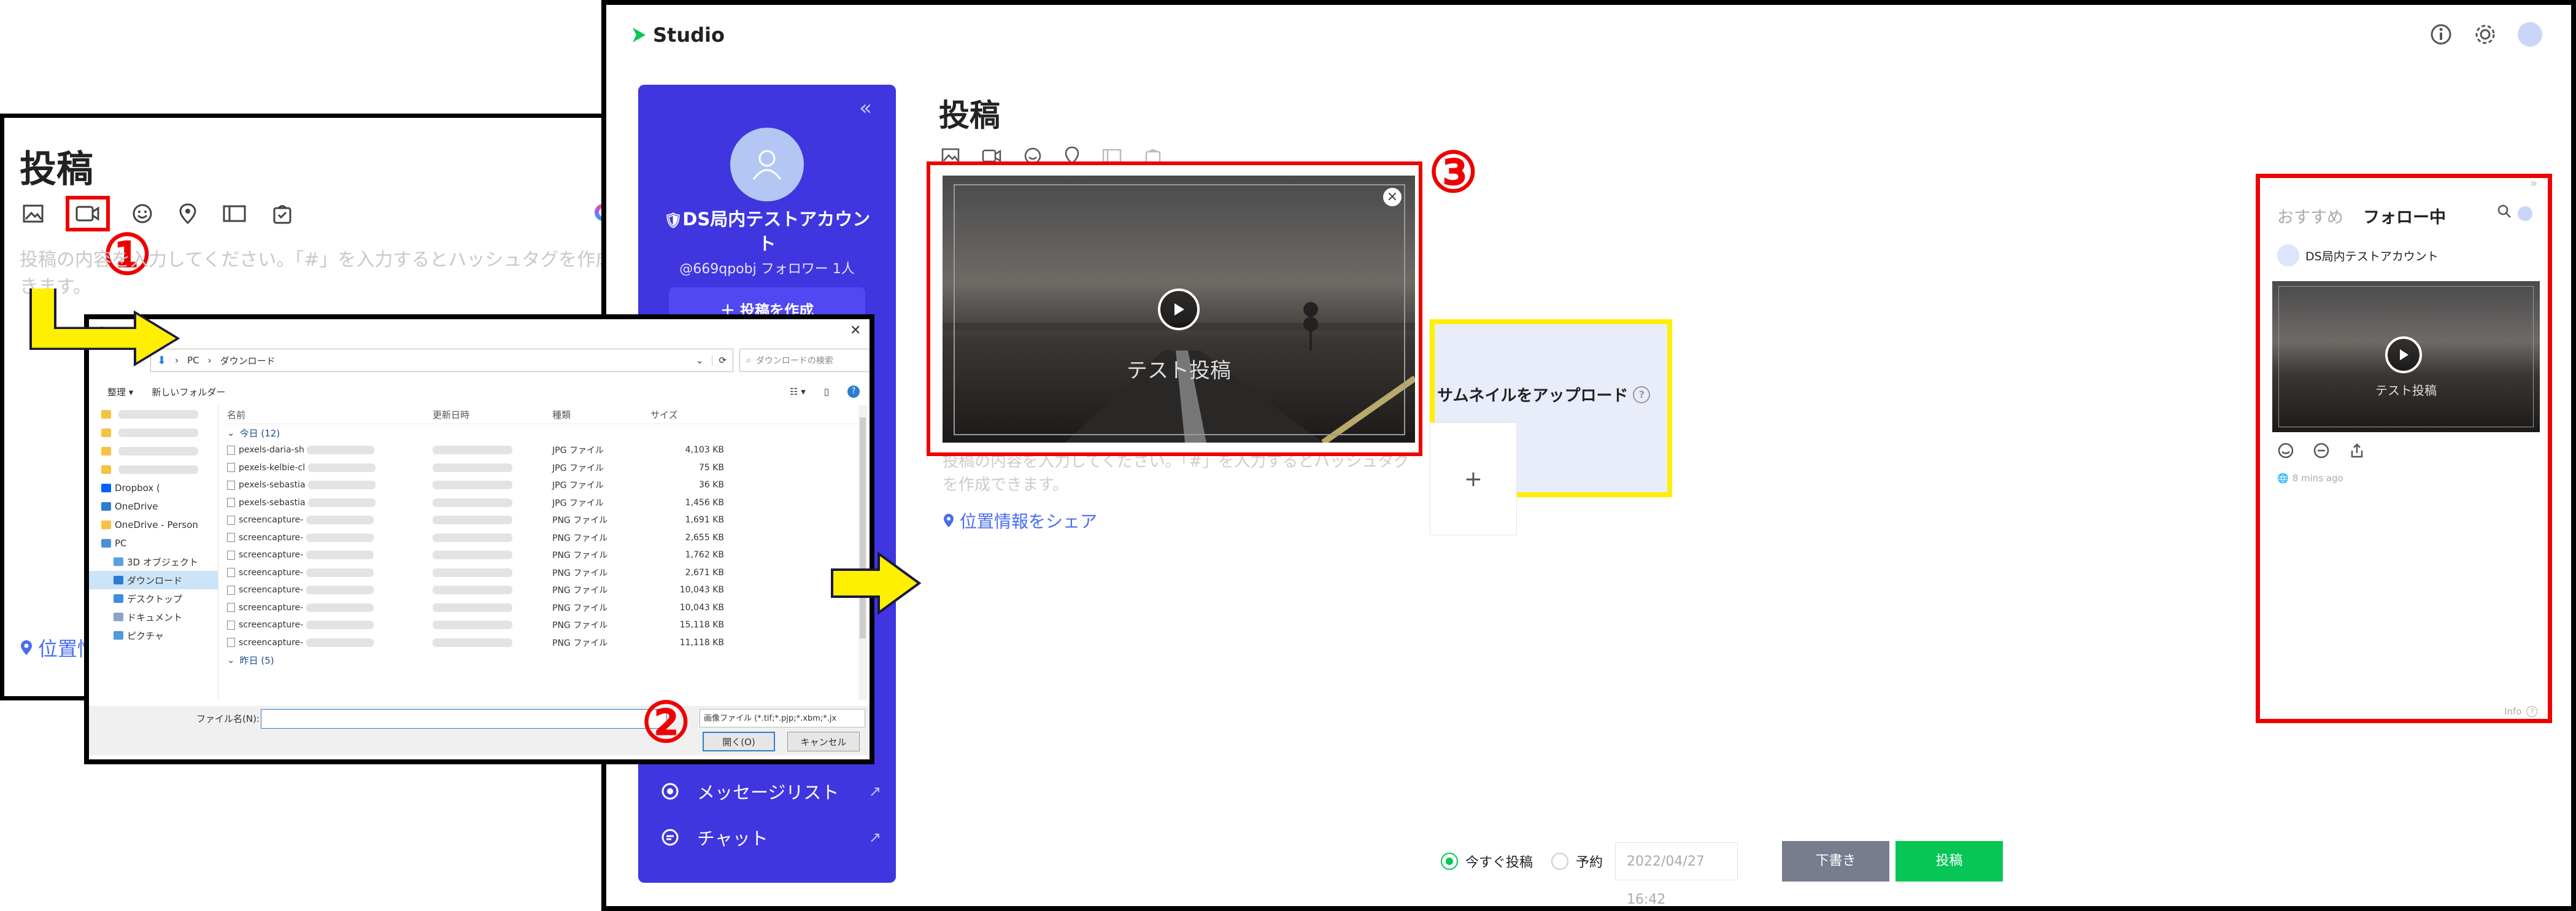  Describe the element at coordinates (2404, 216) in the screenshot. I see `preview-tab-following: フォロー中` at that location.